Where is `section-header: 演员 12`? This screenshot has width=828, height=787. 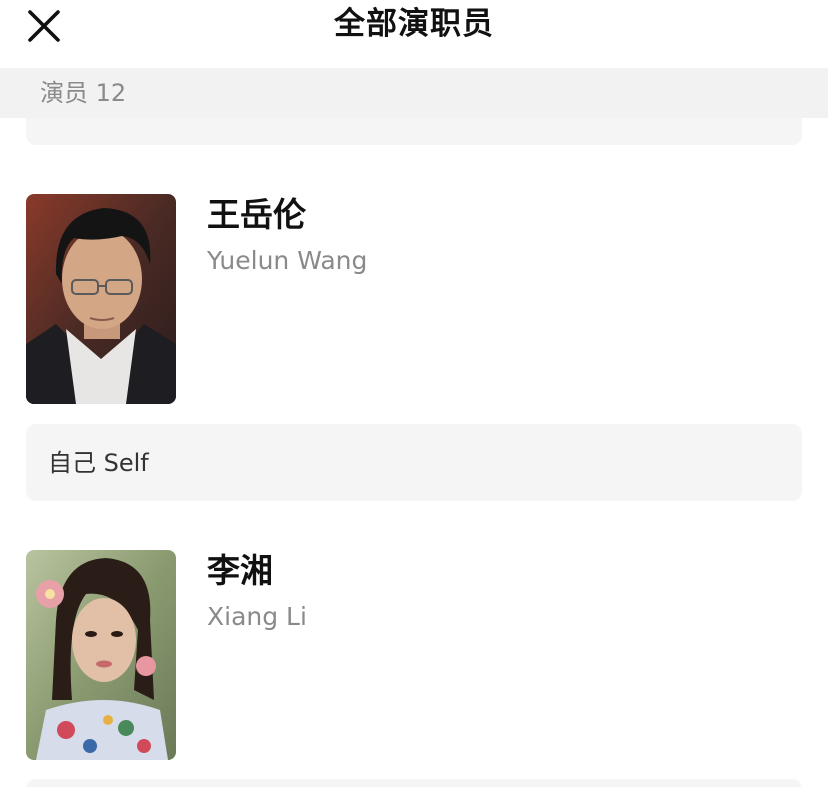 section-header: 演员 12 is located at coordinates (414, 93).